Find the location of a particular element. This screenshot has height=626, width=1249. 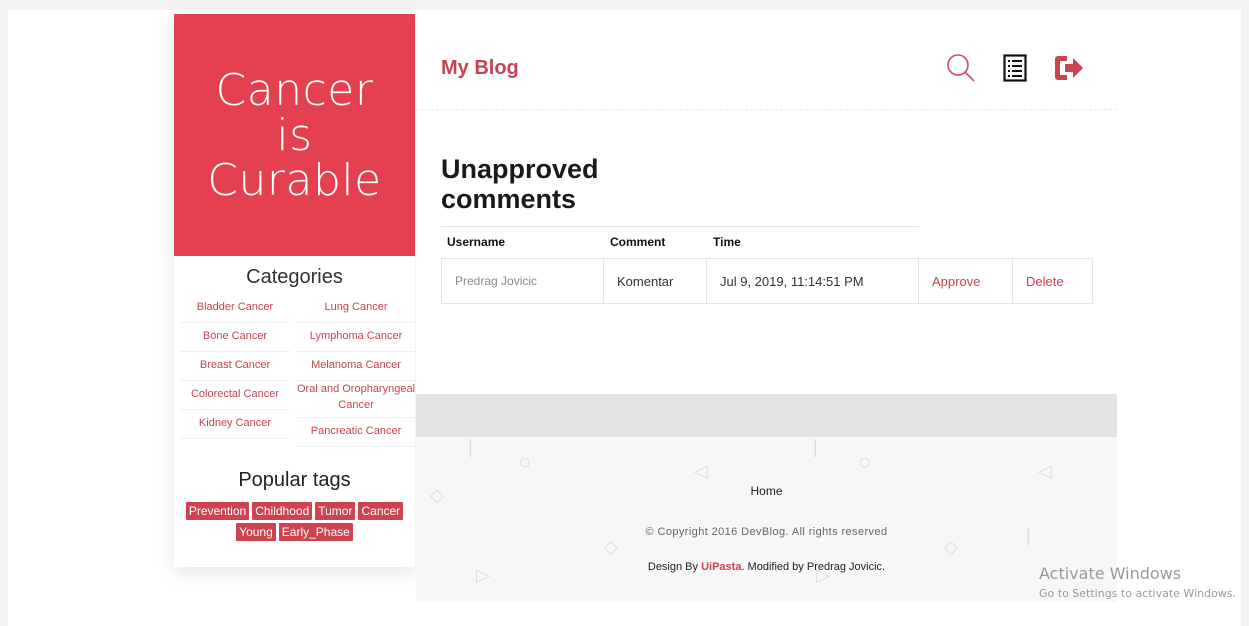

tag-link: Cancer is located at coordinates (381, 511).